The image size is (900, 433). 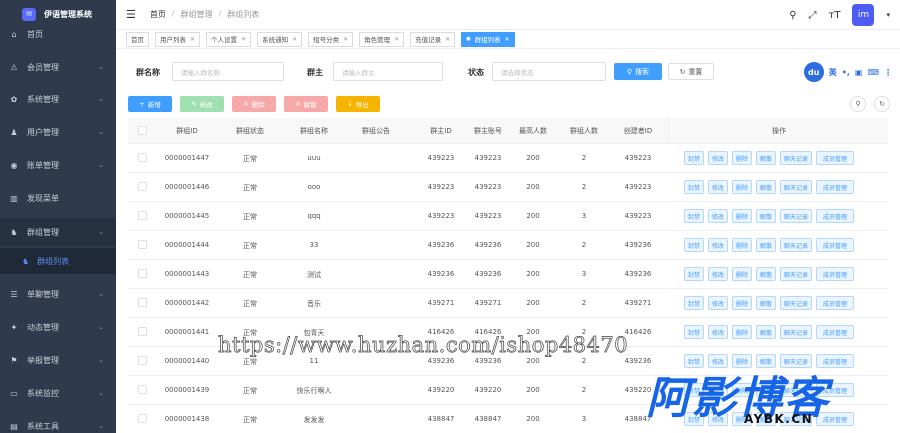 What do you see at coordinates (888, 15) in the screenshot?
I see `chevron-down-icon: ▾` at bounding box center [888, 15].